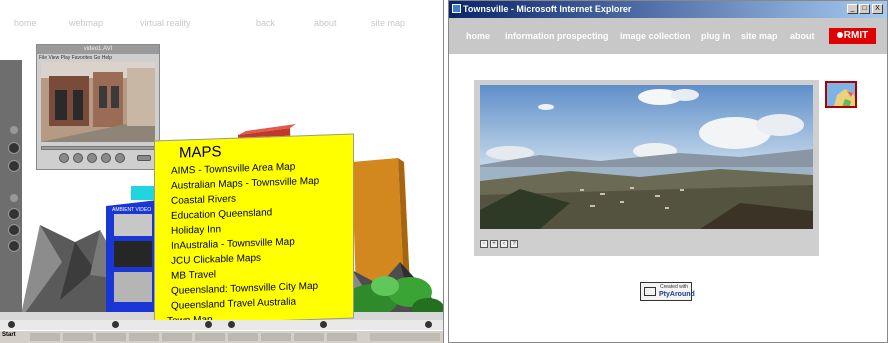 This screenshot has height=343, width=888. Describe the element at coordinates (231, 324) in the screenshot. I see `straighten-icon` at that location.